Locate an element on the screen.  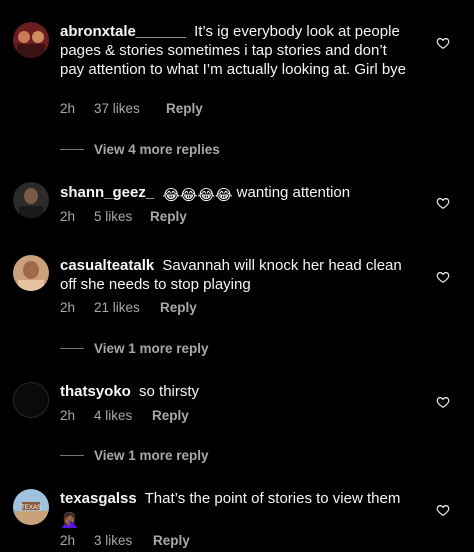
likes-count: 37 likes is located at coordinates (130, 108).